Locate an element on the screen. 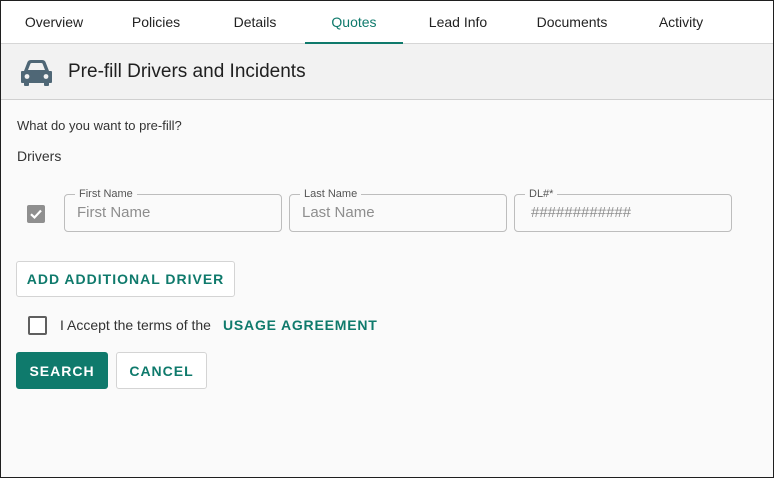  check-icon is located at coordinates (36, 214).